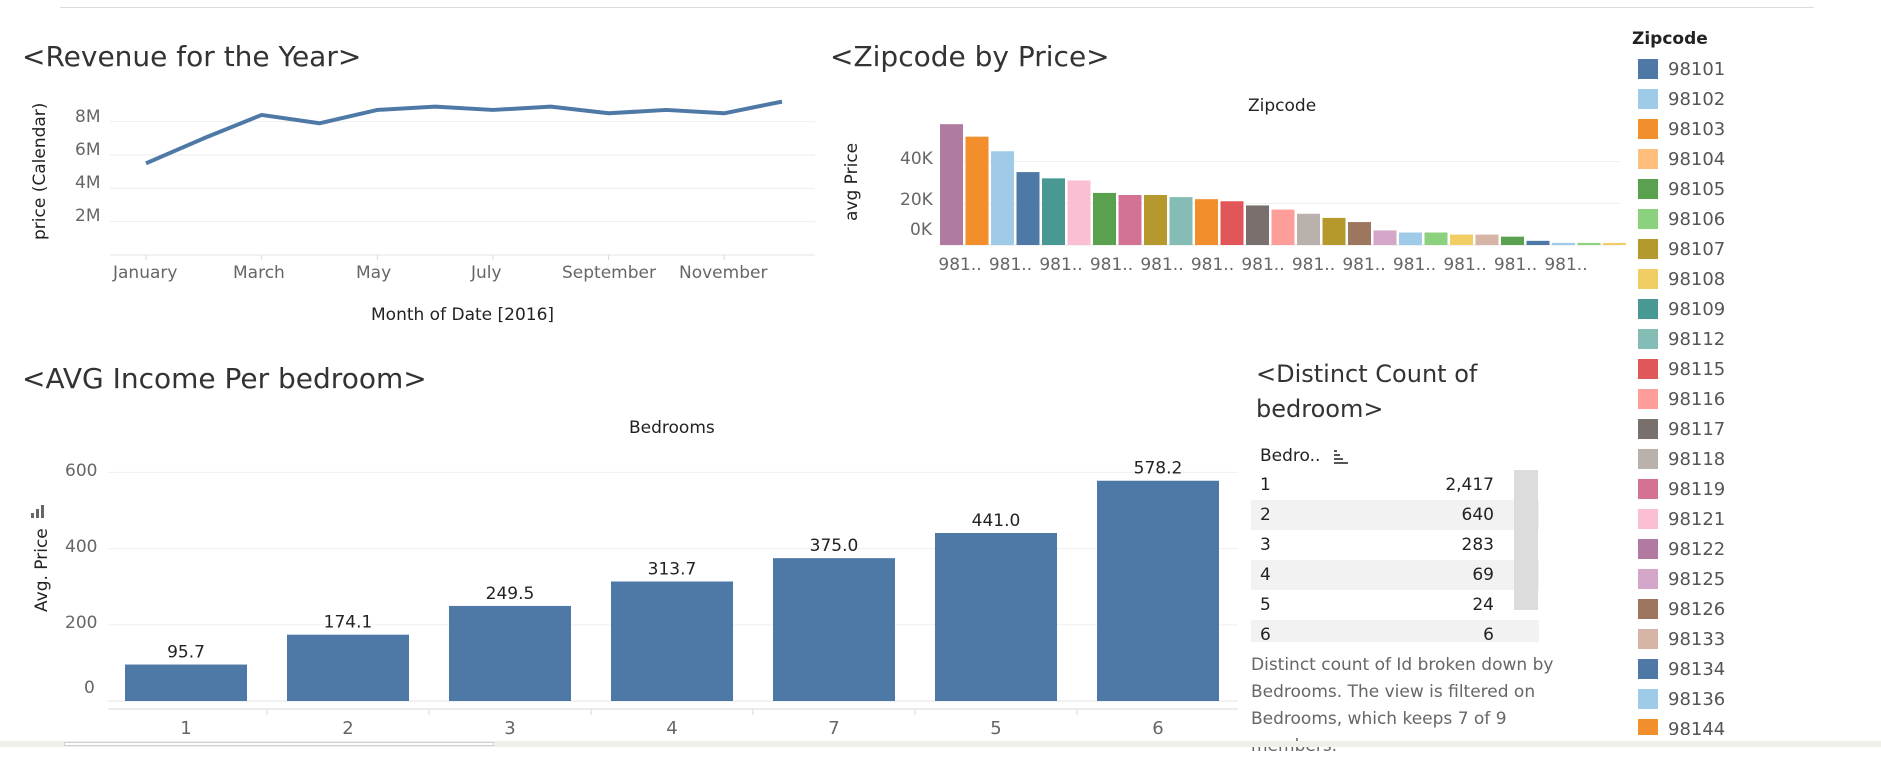  What do you see at coordinates (1752, 699) in the screenshot?
I see `legend-item: 98136` at bounding box center [1752, 699].